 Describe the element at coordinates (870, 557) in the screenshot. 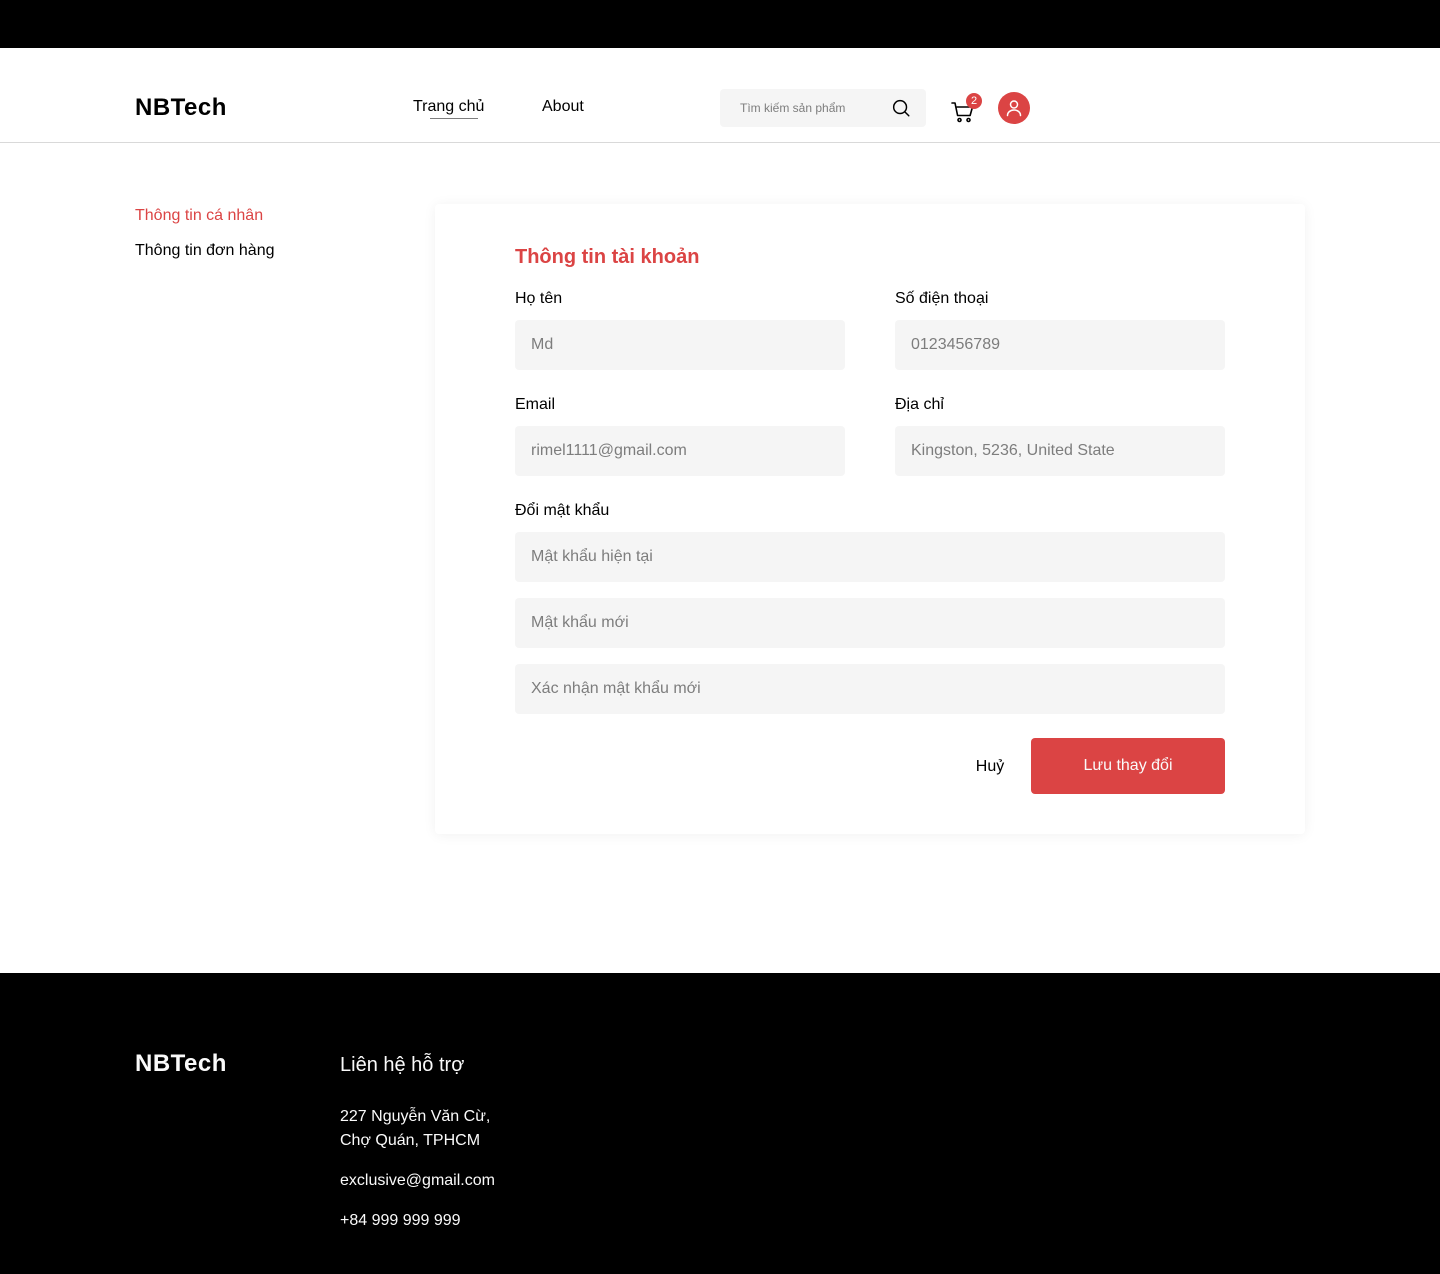

I see `current-password-field` at that location.